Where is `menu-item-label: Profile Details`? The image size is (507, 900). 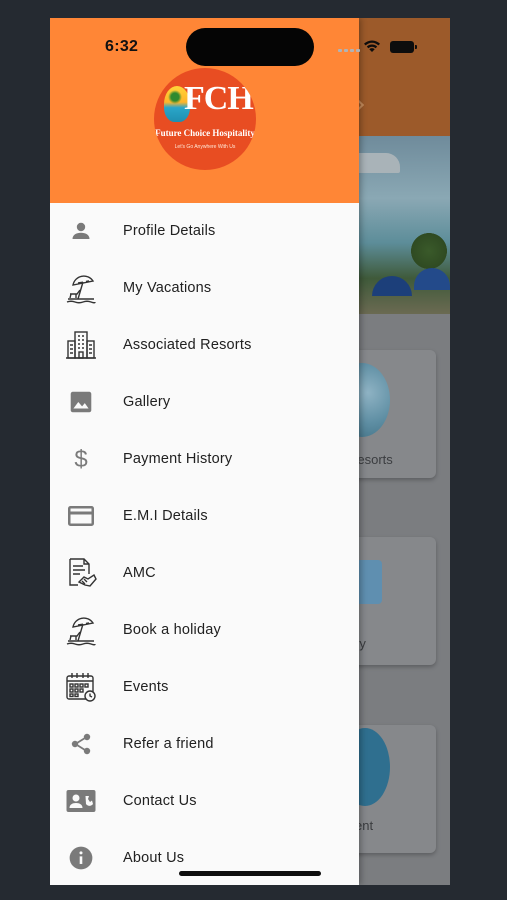
menu-item-label: Profile Details is located at coordinates (169, 231).